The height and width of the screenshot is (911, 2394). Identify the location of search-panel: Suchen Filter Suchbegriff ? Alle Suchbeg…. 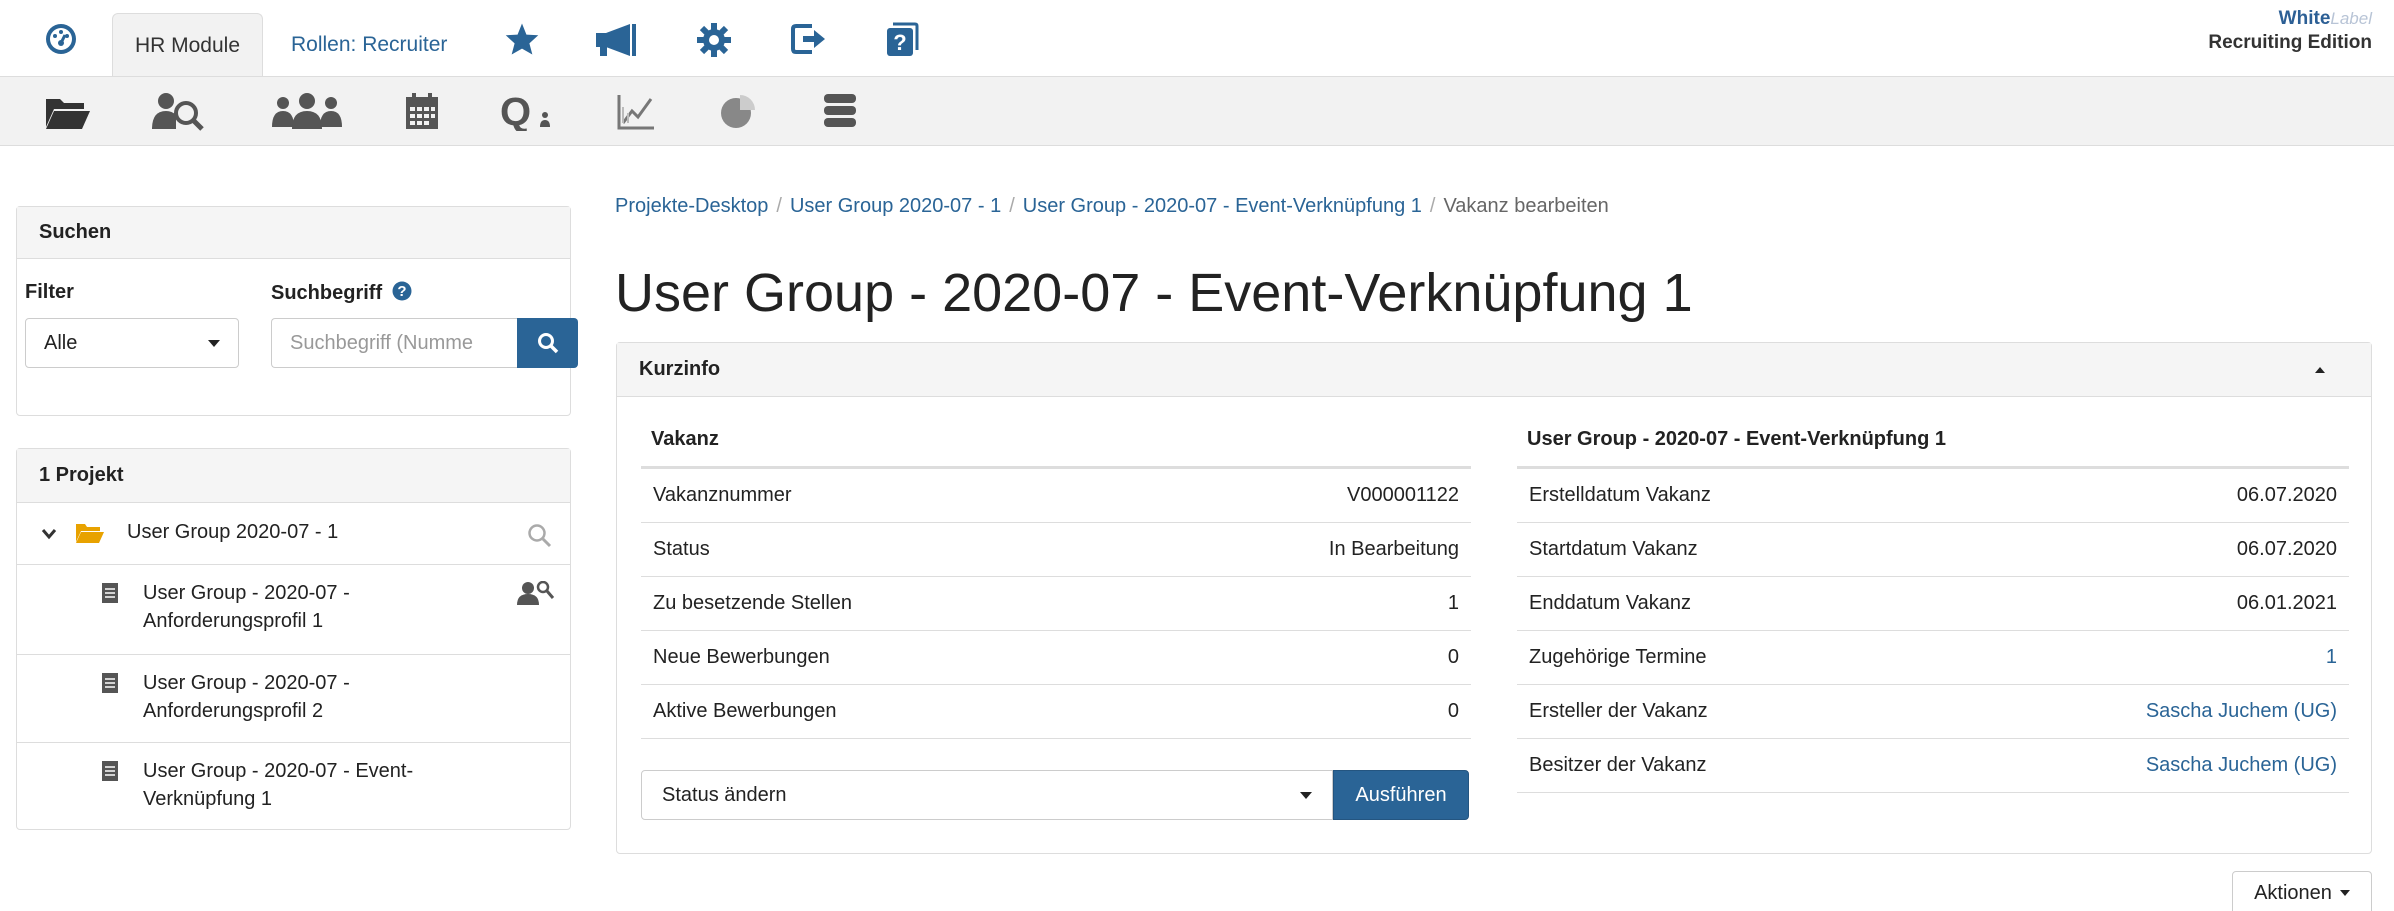
(297, 311).